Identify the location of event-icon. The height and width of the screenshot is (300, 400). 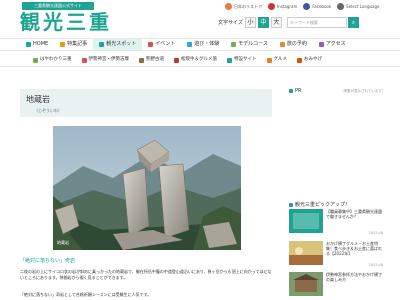
(151, 44).